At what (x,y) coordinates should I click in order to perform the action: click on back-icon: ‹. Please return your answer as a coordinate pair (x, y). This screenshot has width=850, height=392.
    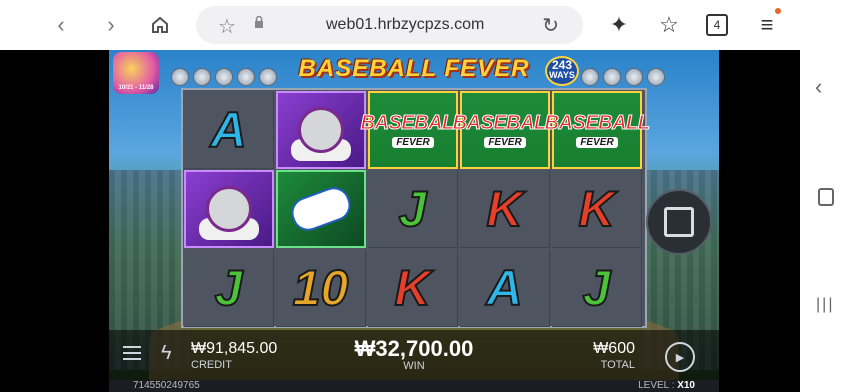
    Looking at the image, I should click on (61, 25).